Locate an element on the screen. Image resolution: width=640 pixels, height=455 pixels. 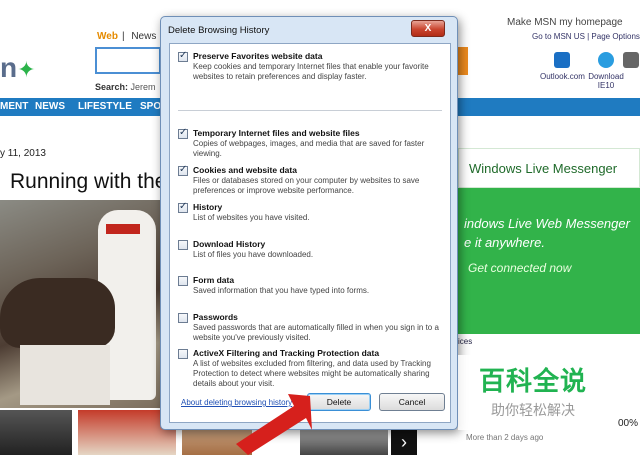
watermark-subtitle: 助你轻松解决 is located at coordinates (533, 410).